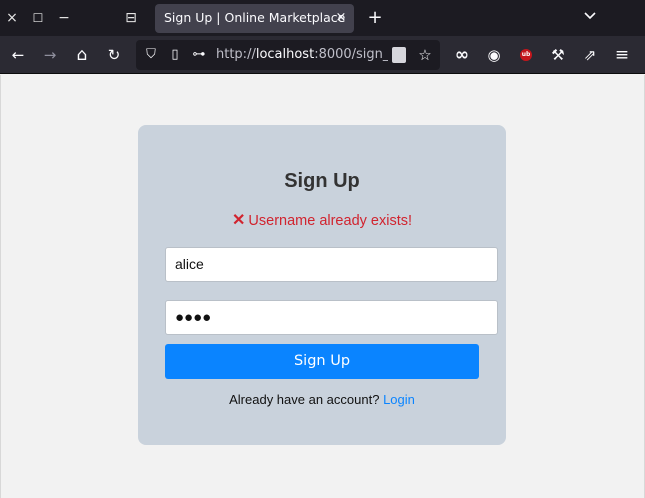  Describe the element at coordinates (304, 399) in the screenshot. I see `login-prompt-text: Already have an account?` at that location.